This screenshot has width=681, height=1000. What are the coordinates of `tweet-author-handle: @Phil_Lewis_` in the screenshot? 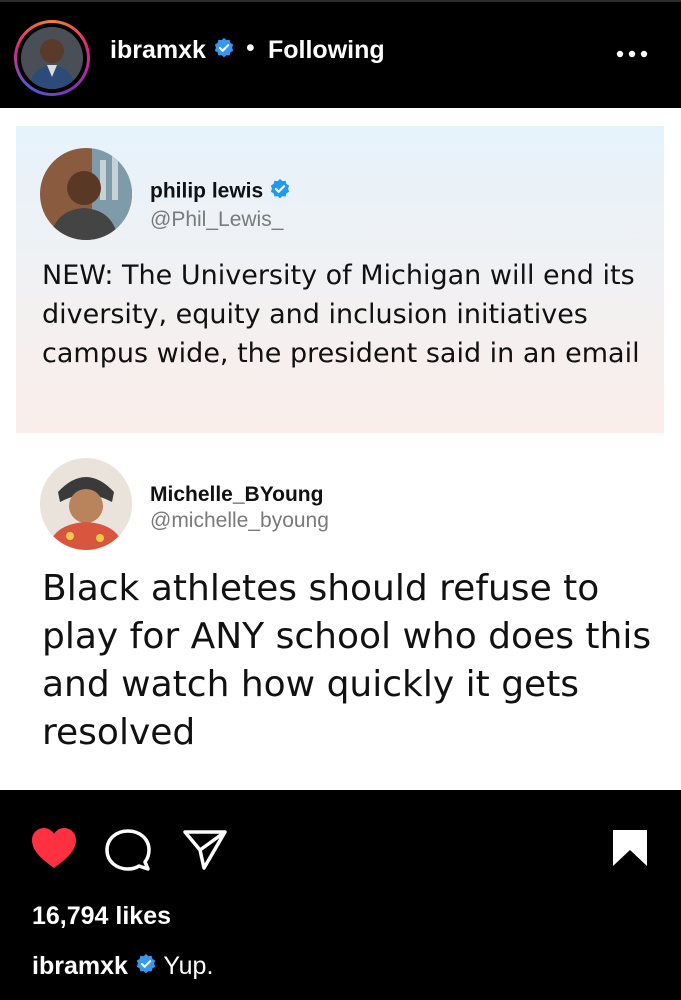 It's located at (217, 219).